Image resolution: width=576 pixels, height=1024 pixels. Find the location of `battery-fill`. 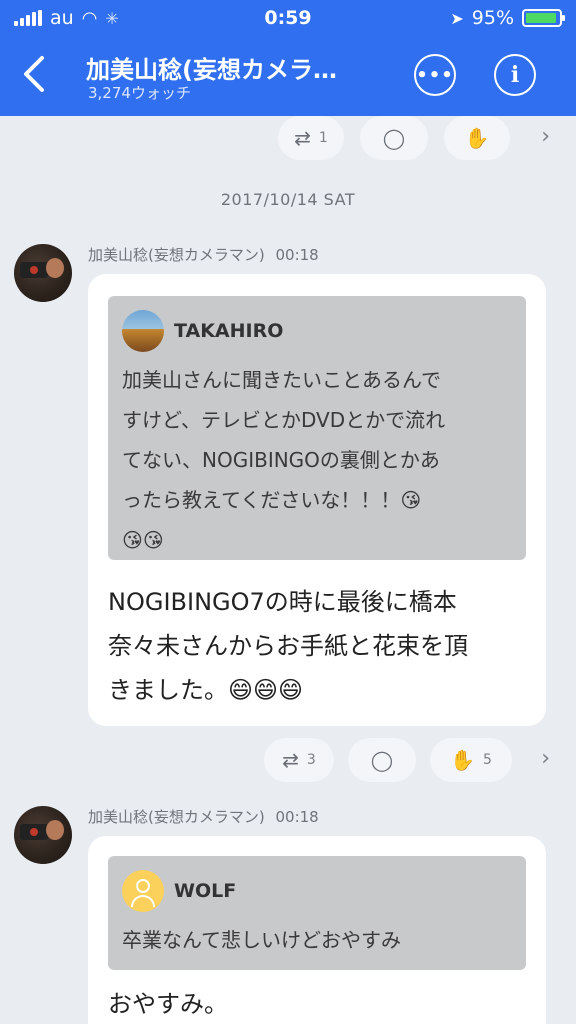

battery-fill is located at coordinates (541, 18).